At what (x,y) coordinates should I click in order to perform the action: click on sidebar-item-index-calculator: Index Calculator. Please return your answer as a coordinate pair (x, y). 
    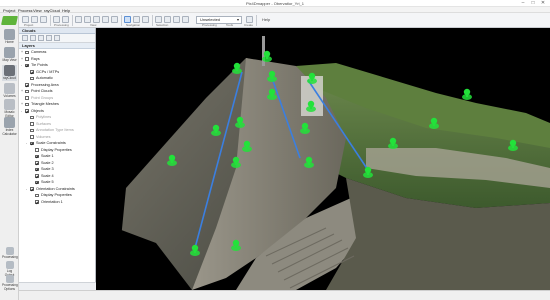
    Looking at the image, I should click on (9, 126).